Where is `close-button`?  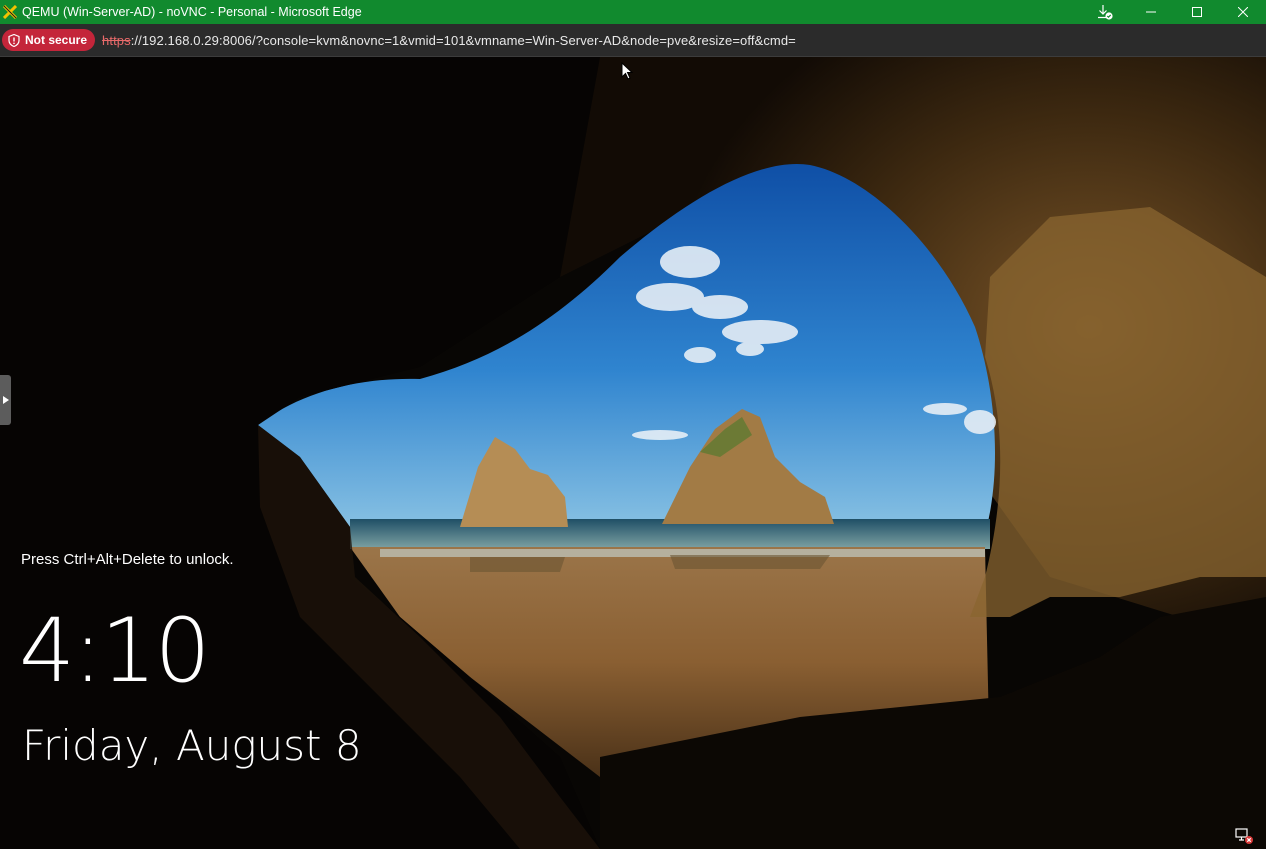 close-button is located at coordinates (1243, 12).